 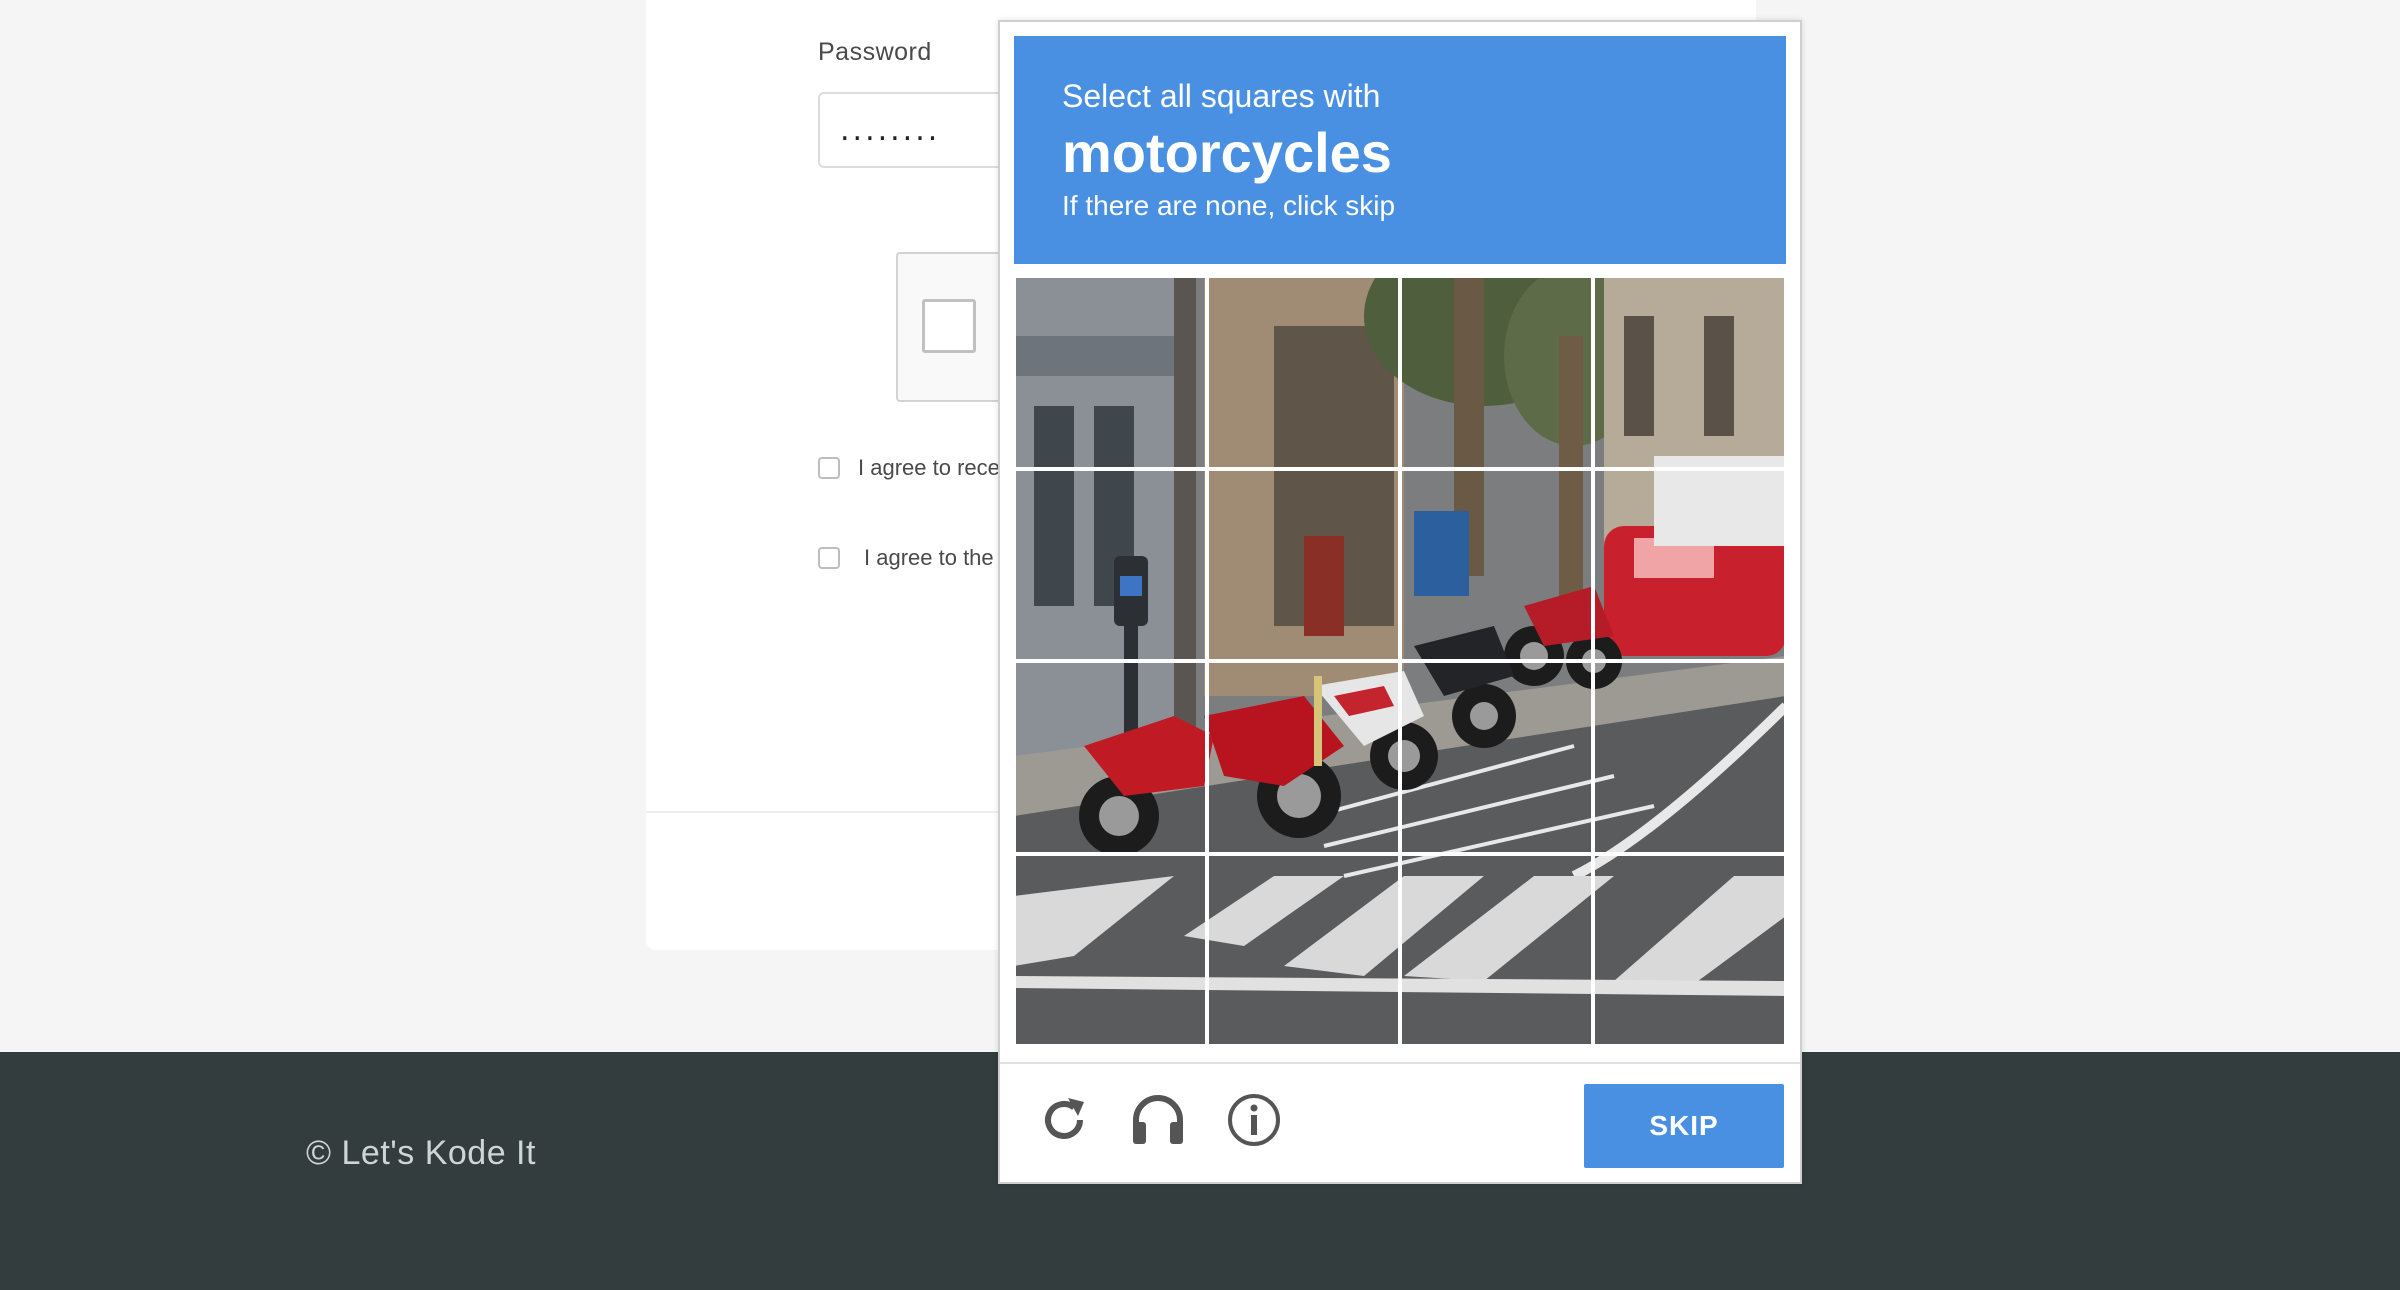 What do you see at coordinates (1689, 949) in the screenshot?
I see `tile-r4-c4` at bounding box center [1689, 949].